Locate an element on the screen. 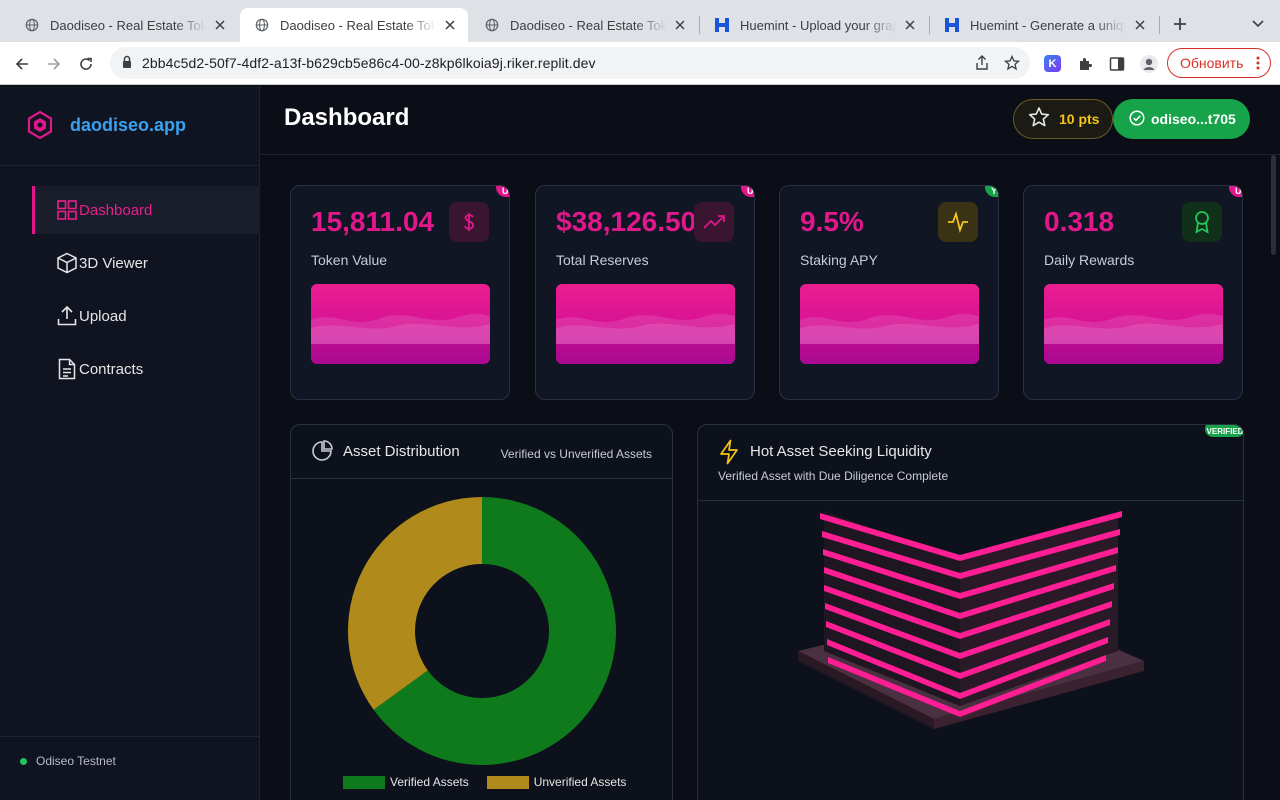 The image size is (1280, 800). legend-item-verified: Verified Assets is located at coordinates (406, 782).